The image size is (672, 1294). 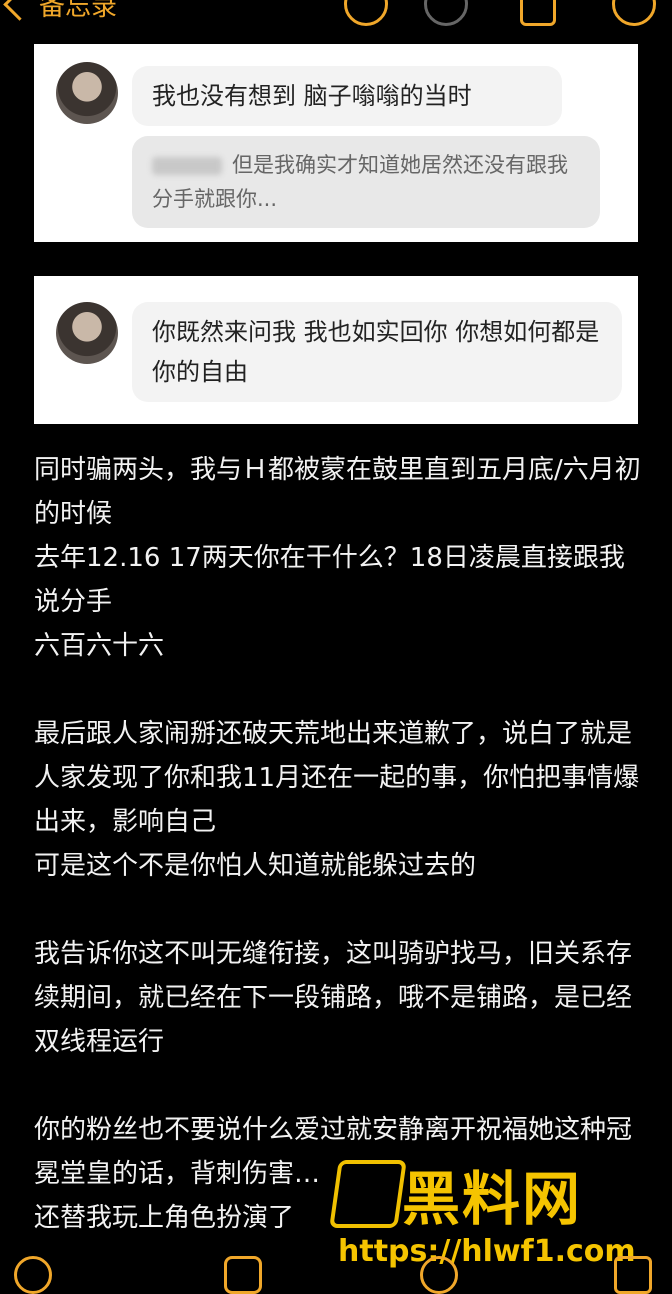 What do you see at coordinates (336, 1272) in the screenshot?
I see `bottom-toolbar` at bounding box center [336, 1272].